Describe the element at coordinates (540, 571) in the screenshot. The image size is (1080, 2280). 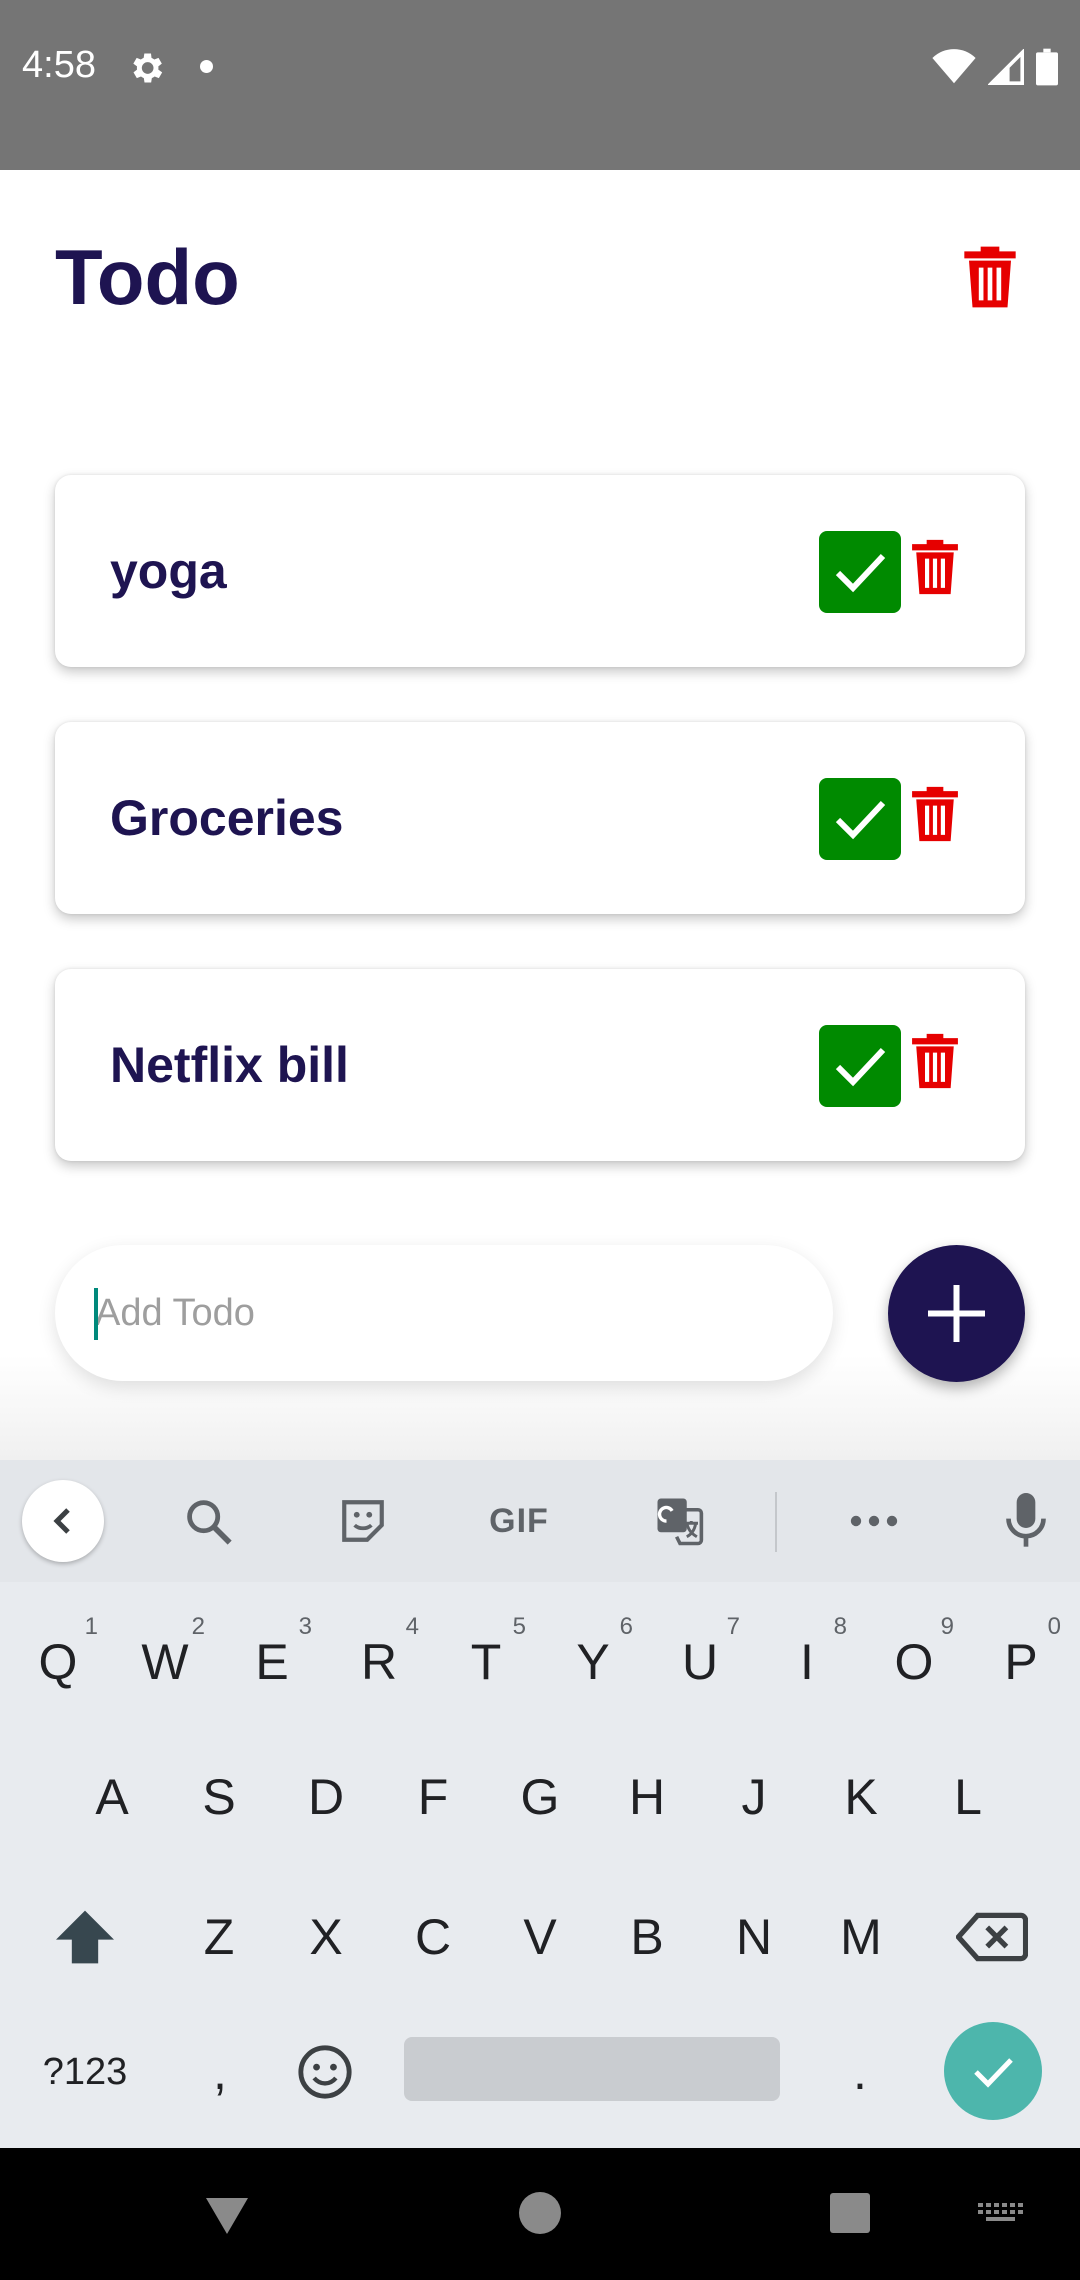
I see `list-item: yoga` at that location.